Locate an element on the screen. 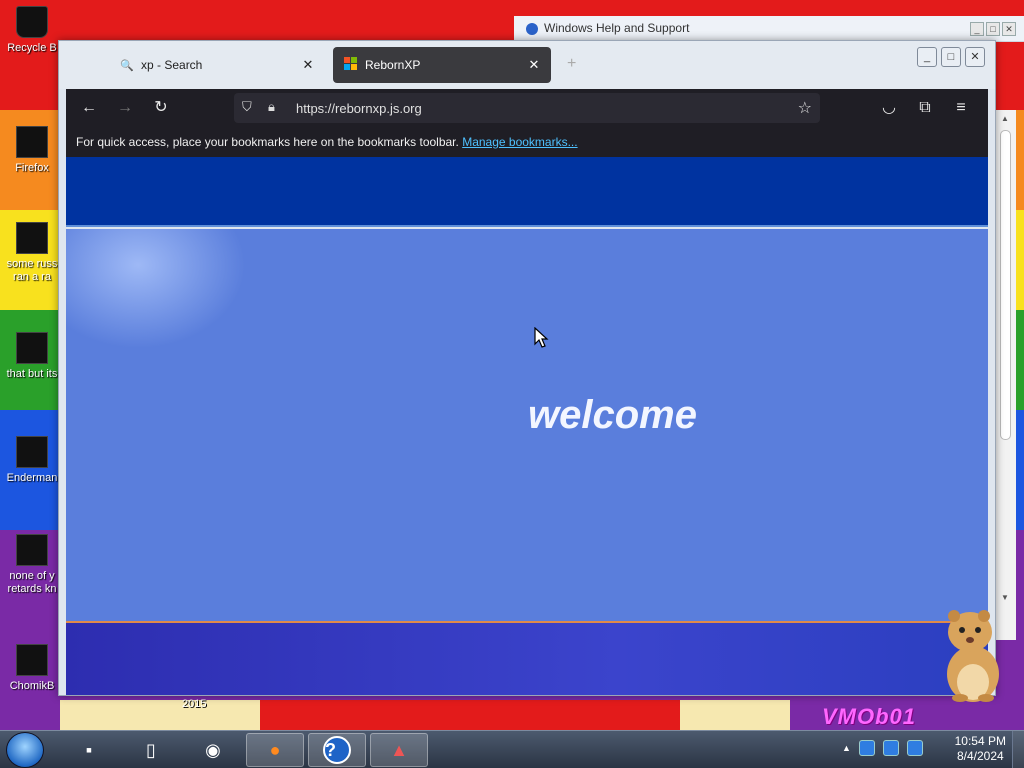 This screenshot has width=1024, height=768. taskbar-item-globe: ◉ is located at coordinates (213, 750).